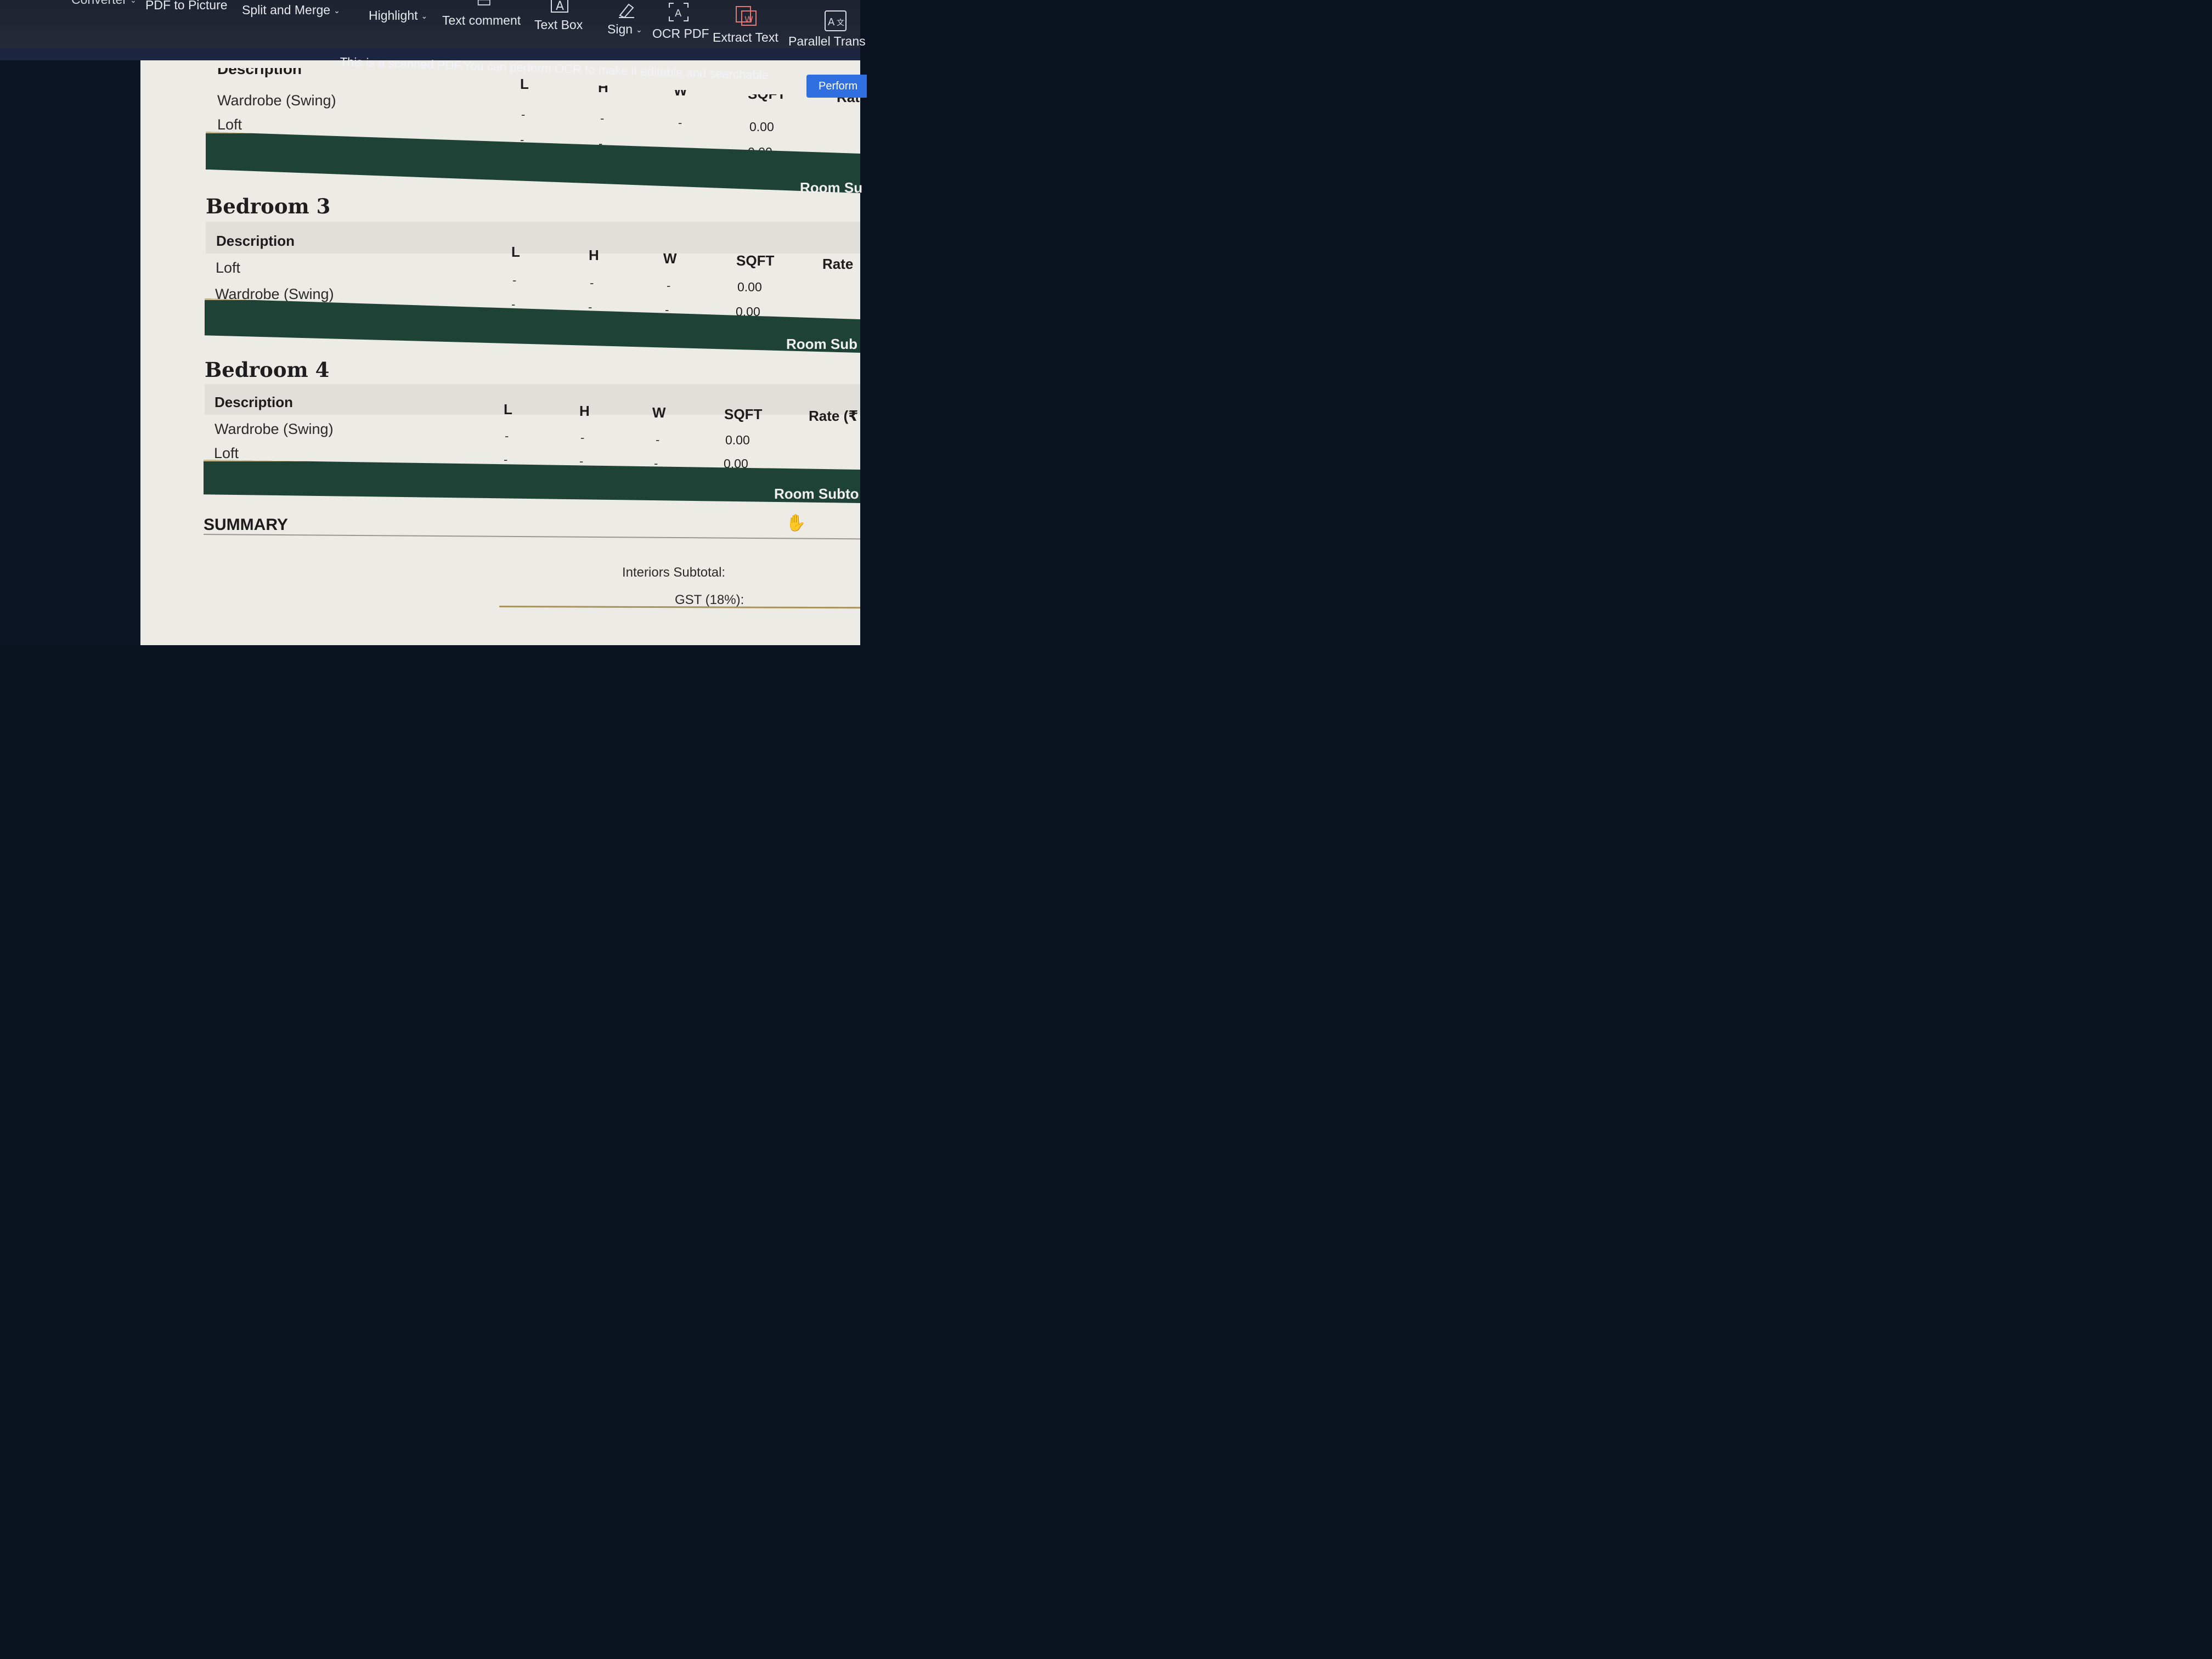  I want to click on perform-ocr-button: Perform, so click(837, 87).